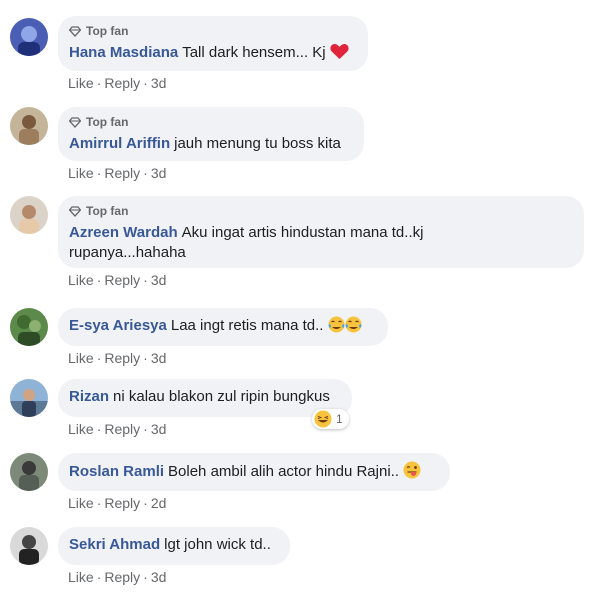  Describe the element at coordinates (118, 325) in the screenshot. I see `comment-author: E-sya Ariesya` at that location.